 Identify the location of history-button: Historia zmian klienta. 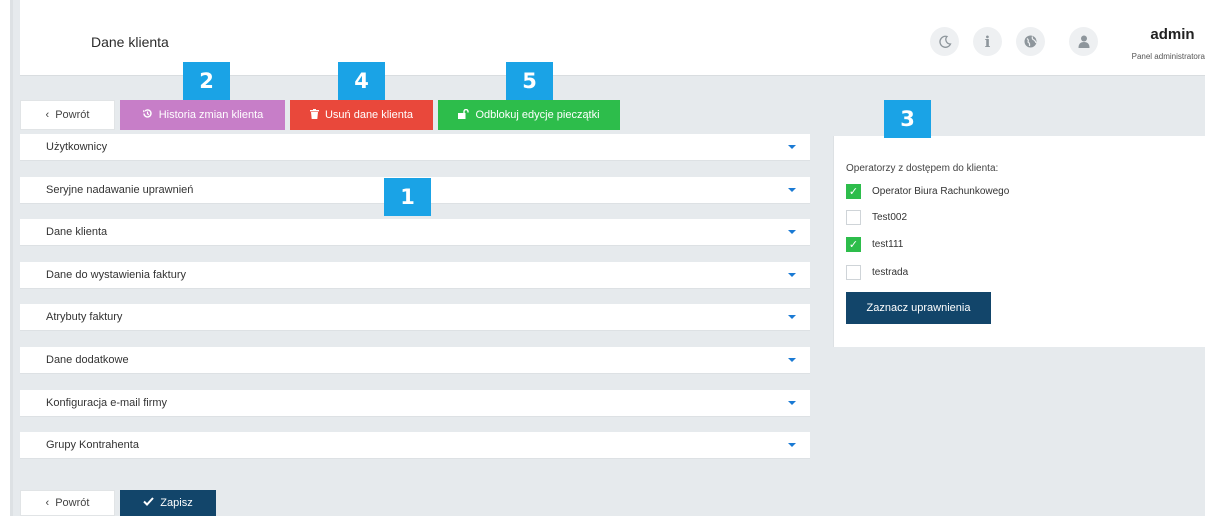
(202, 115).